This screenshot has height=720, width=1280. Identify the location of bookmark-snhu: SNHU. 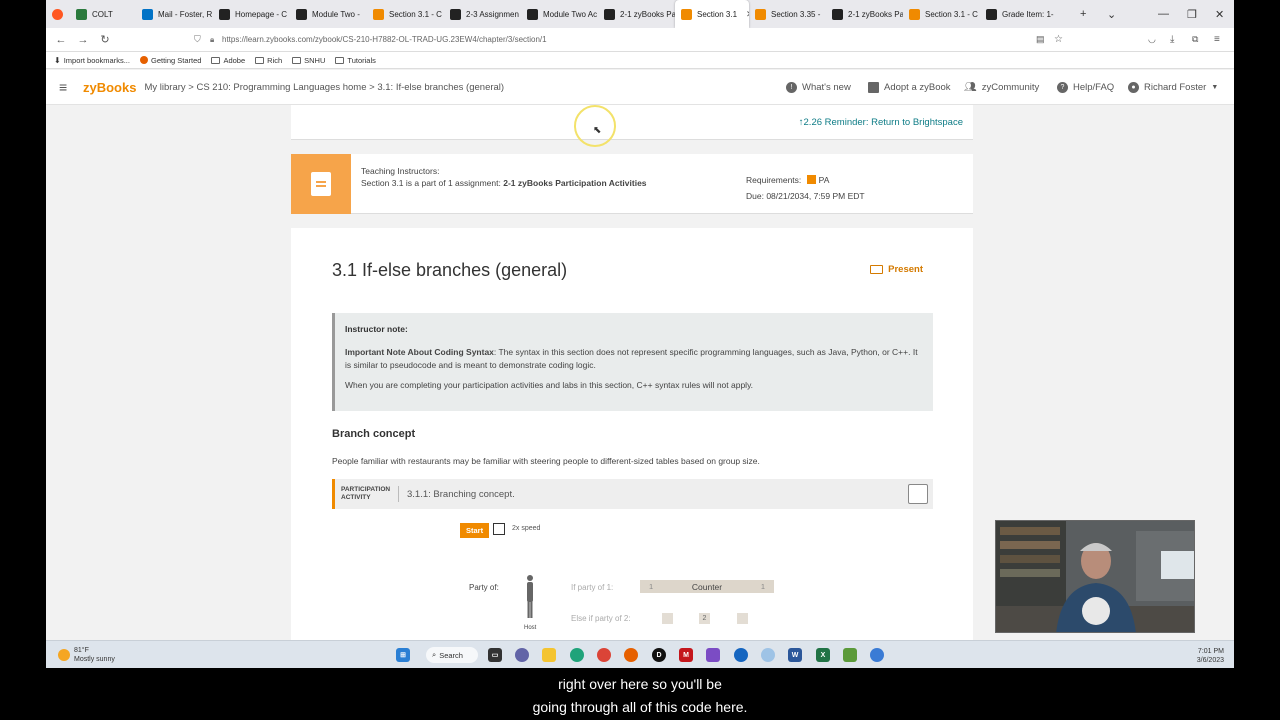
(308, 60).